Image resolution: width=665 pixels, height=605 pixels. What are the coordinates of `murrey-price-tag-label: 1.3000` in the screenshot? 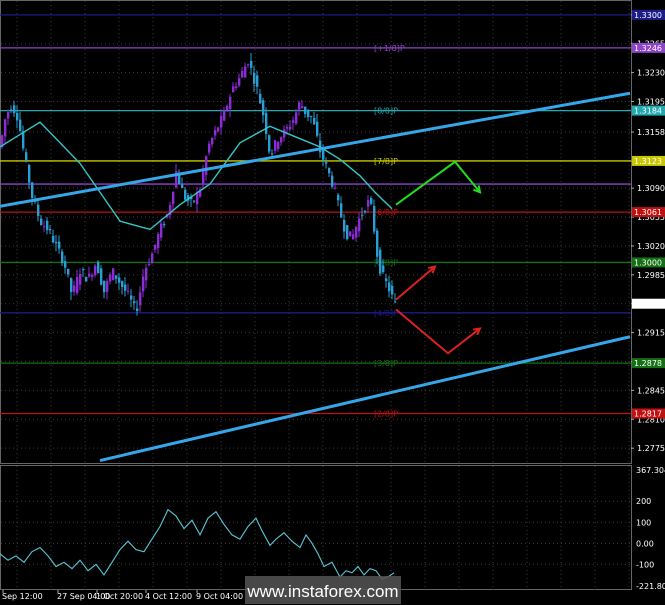 It's located at (648, 262).